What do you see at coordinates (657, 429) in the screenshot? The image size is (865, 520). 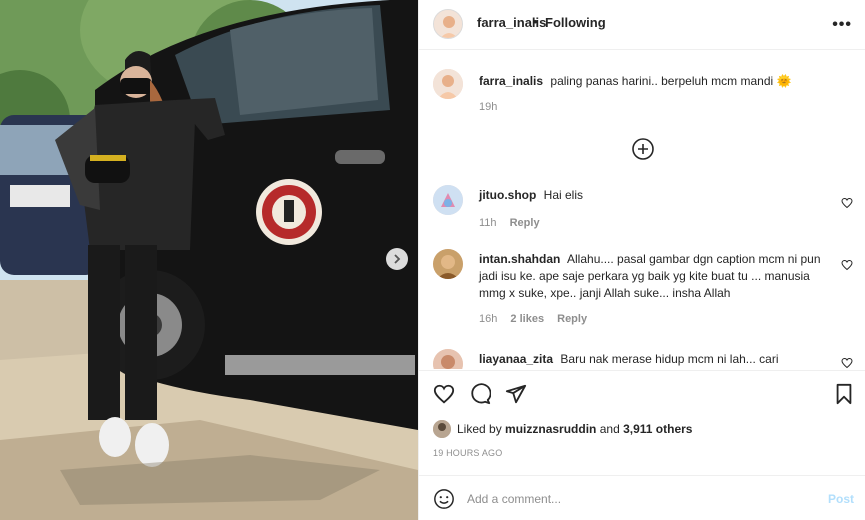 I see `likes-others-link: 3,911 others` at bounding box center [657, 429].